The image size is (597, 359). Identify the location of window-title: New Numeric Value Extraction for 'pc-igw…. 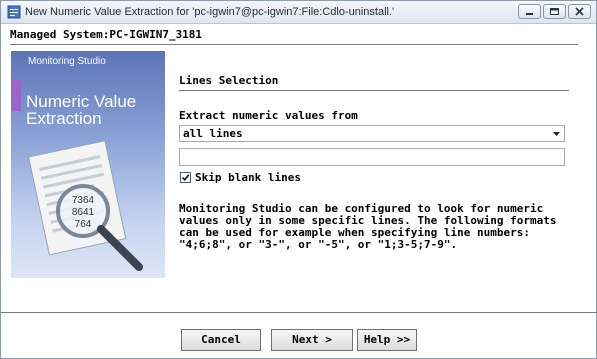
(210, 12).